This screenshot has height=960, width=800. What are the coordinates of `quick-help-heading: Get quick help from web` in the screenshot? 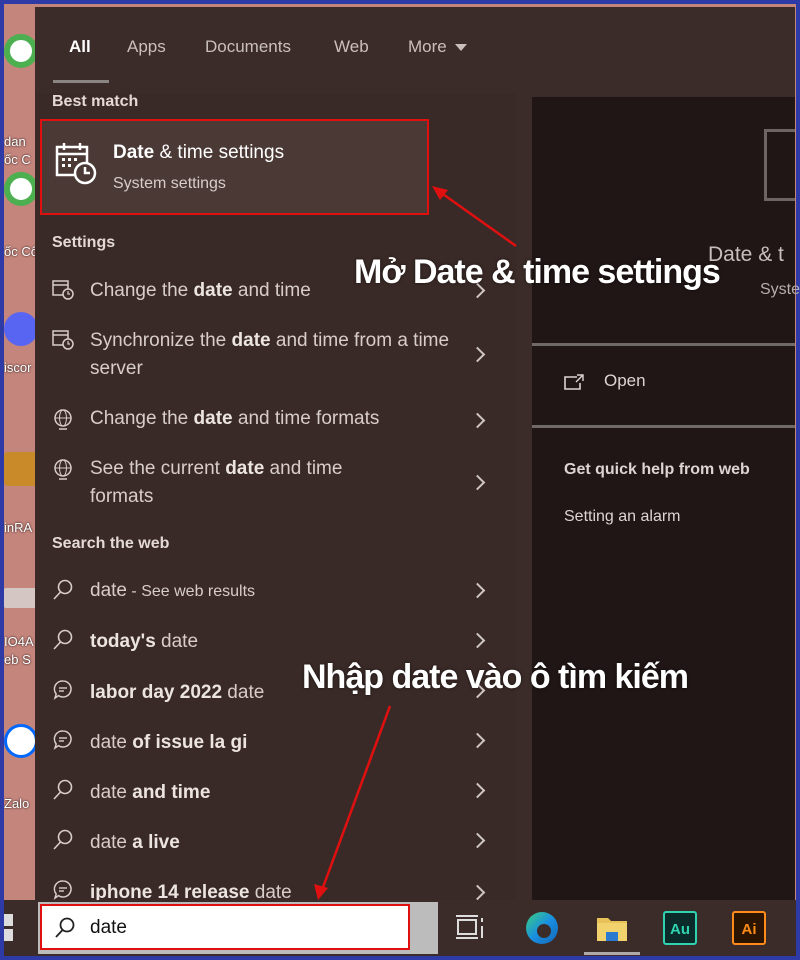 It's located at (657, 469).